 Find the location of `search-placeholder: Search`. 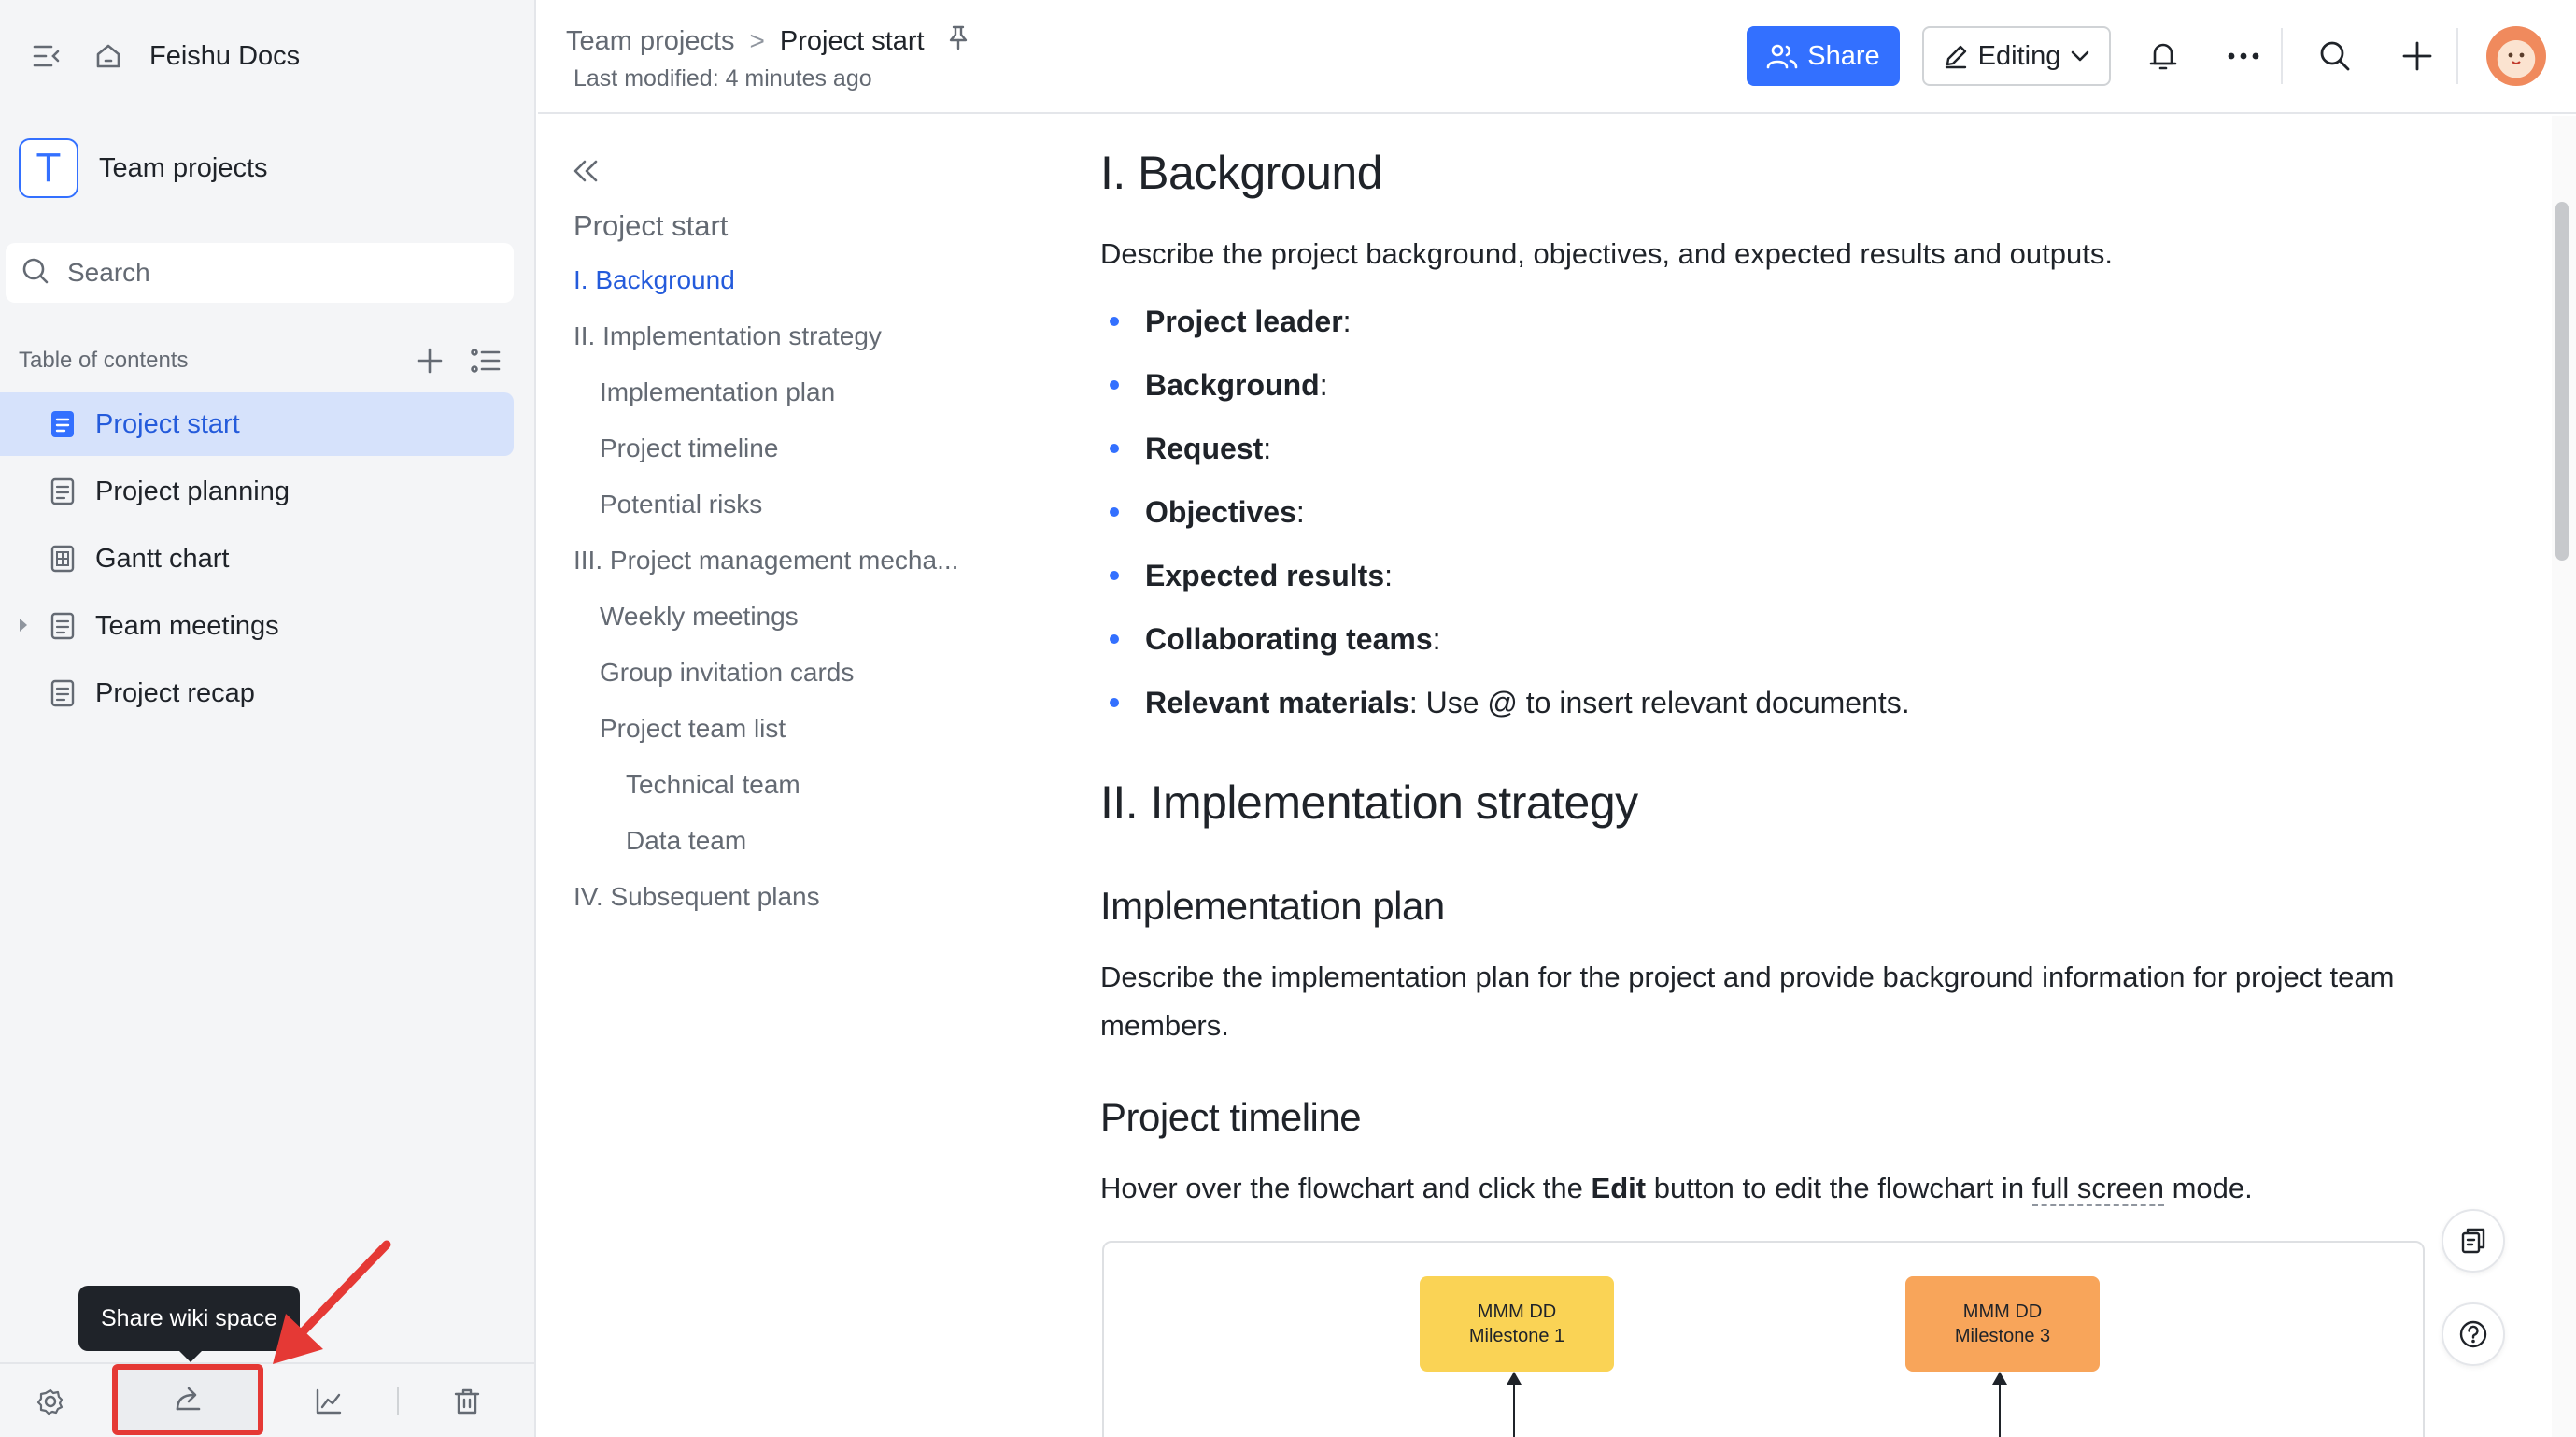

search-placeholder: Search is located at coordinates (108, 272).